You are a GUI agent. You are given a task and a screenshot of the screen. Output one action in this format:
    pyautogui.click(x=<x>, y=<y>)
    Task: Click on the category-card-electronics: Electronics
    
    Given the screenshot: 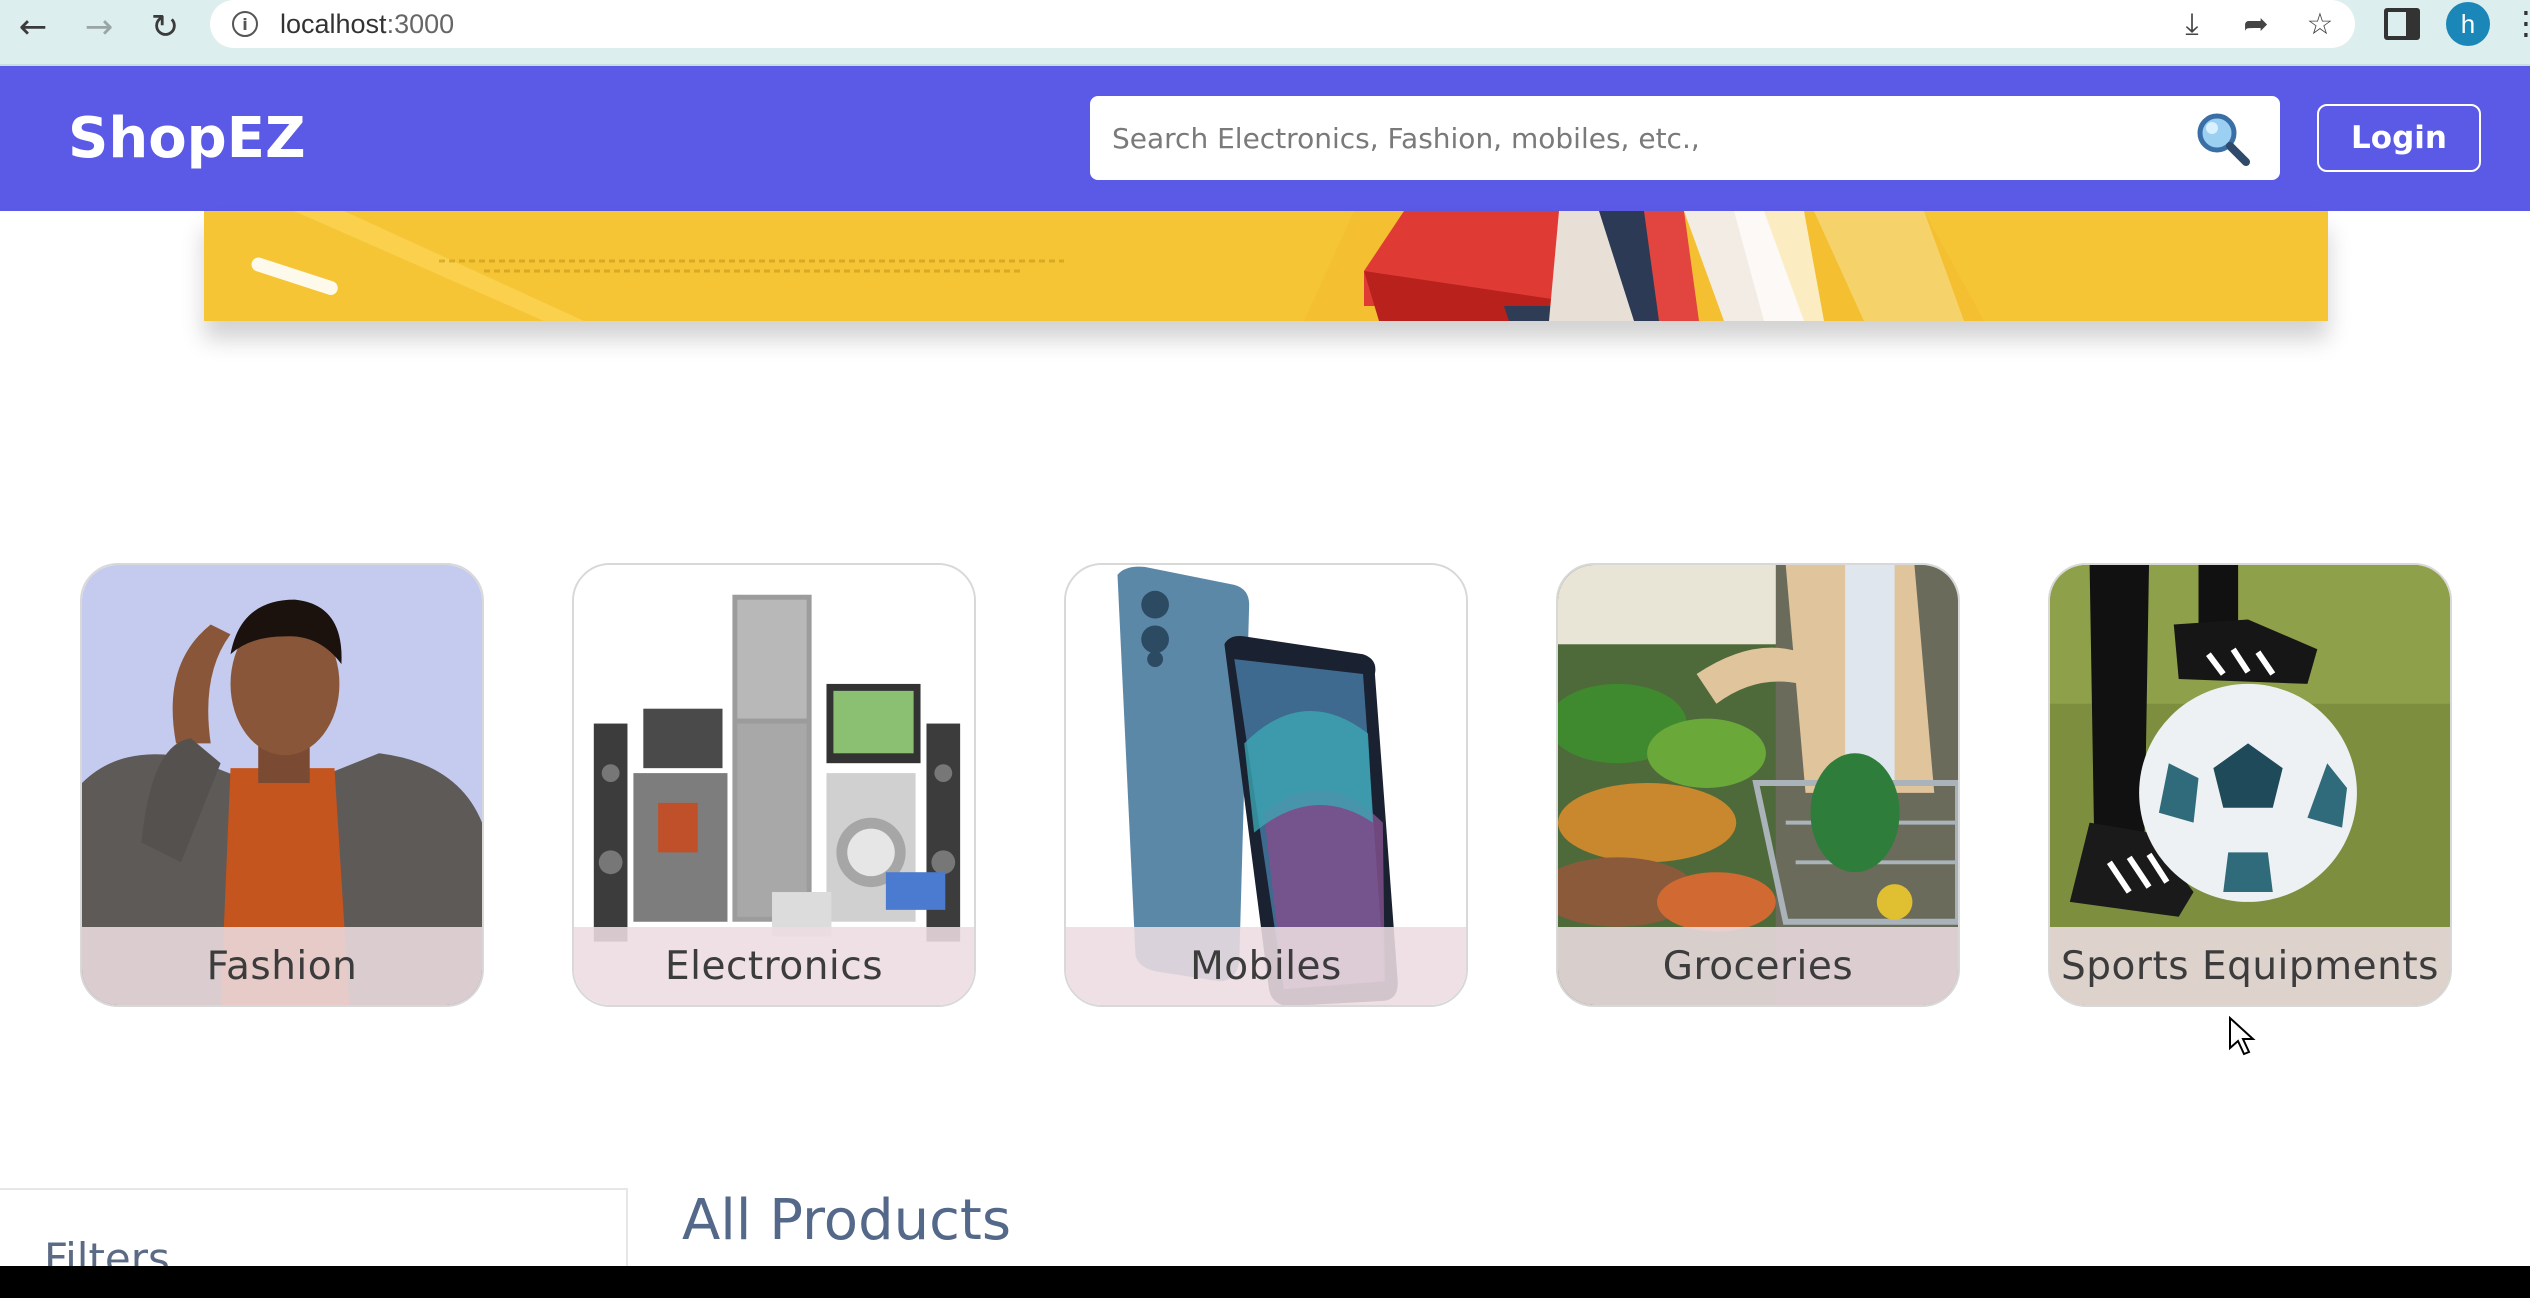 What is the action you would take?
    pyautogui.click(x=774, y=785)
    